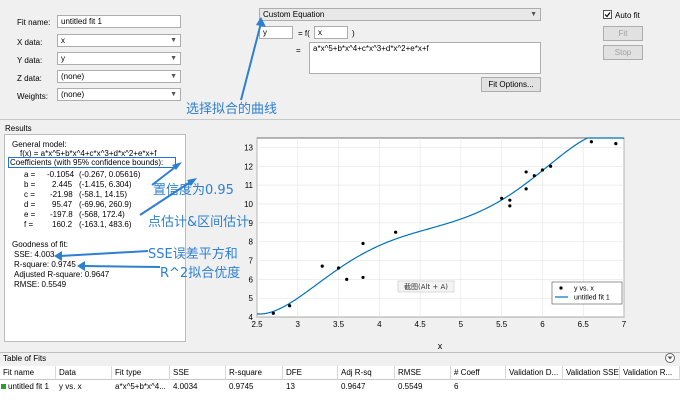 The height and width of the screenshot is (409, 680). I want to click on rmse-value: RMSE: 0.5549, so click(40, 284).